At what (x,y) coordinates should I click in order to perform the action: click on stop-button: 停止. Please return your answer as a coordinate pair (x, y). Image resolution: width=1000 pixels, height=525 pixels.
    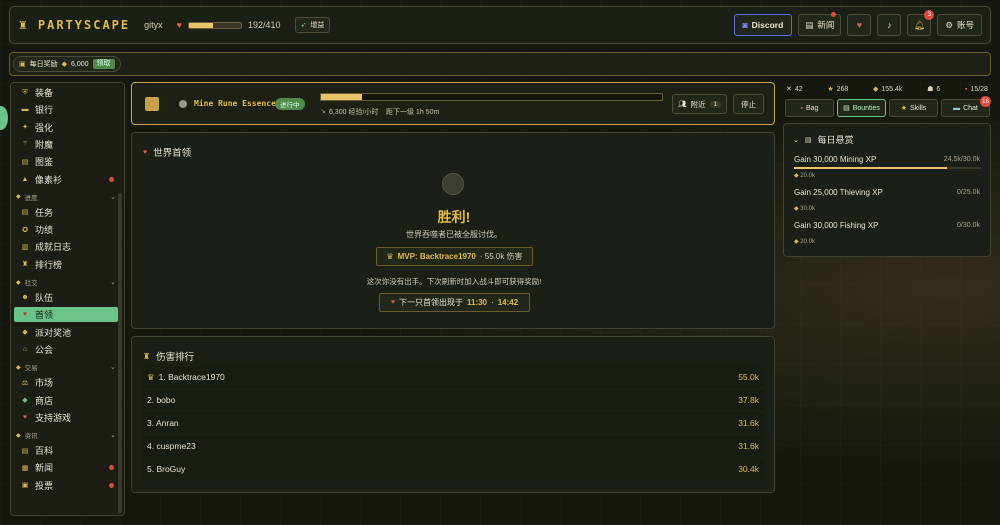
    Looking at the image, I should click on (748, 104).